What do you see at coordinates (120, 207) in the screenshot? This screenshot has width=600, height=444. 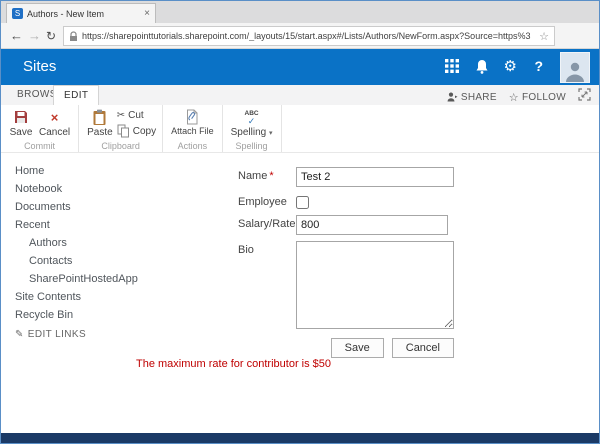 I see `sidebar-item-documents: Documents` at bounding box center [120, 207].